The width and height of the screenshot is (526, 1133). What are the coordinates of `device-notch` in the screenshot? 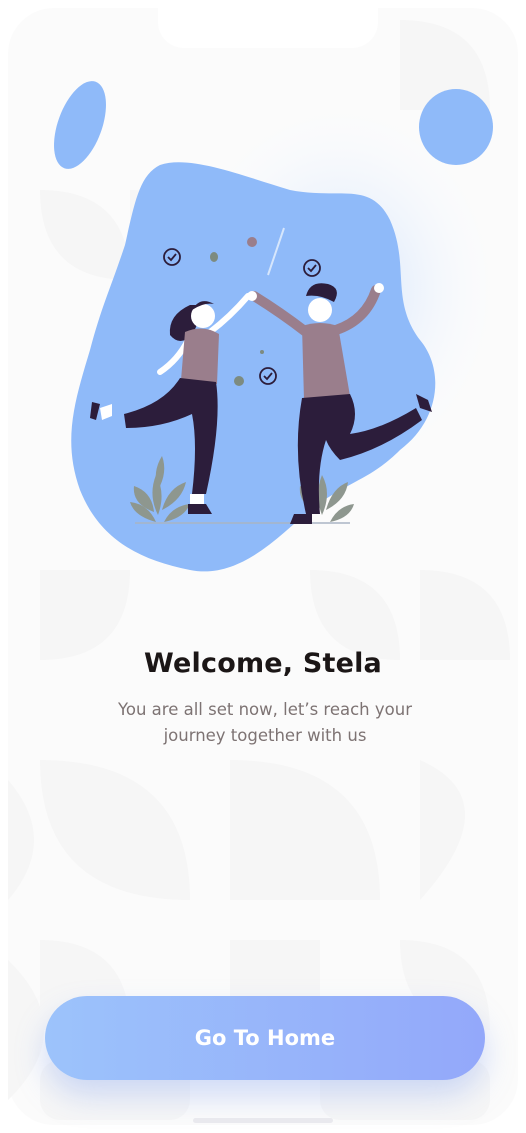 It's located at (268, 24).